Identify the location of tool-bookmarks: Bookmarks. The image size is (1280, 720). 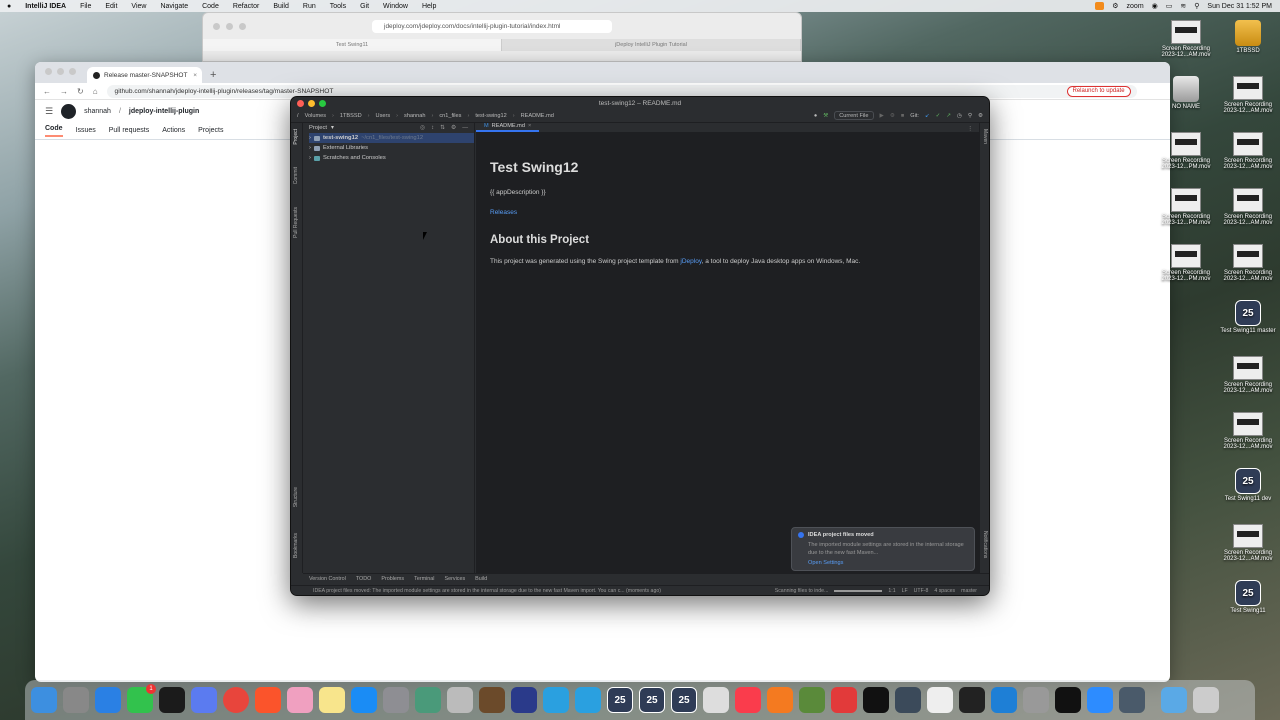
(296, 545).